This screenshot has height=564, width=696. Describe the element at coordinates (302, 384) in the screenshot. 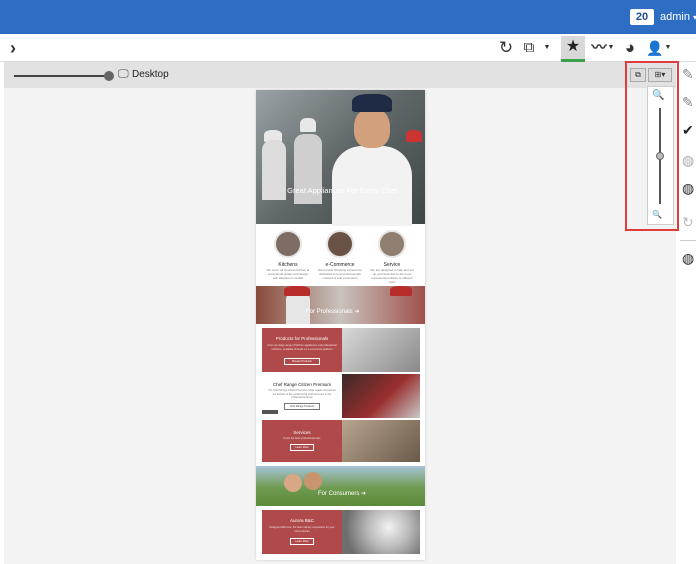

I see `chef-range-title: Chef Range Citizen Premium` at that location.